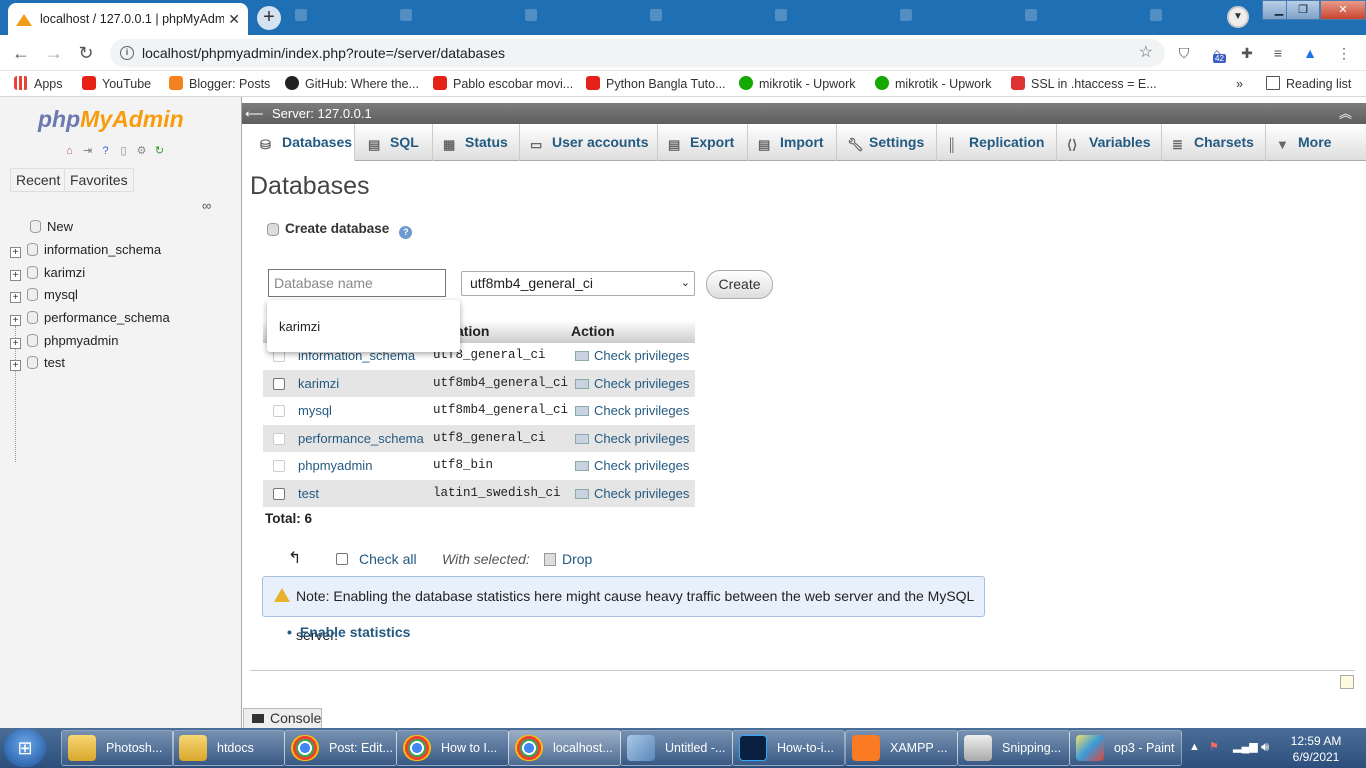 The height and width of the screenshot is (768, 1366). What do you see at coordinates (1265, 747) in the screenshot?
I see `volume-icon: 🔊︎` at bounding box center [1265, 747].